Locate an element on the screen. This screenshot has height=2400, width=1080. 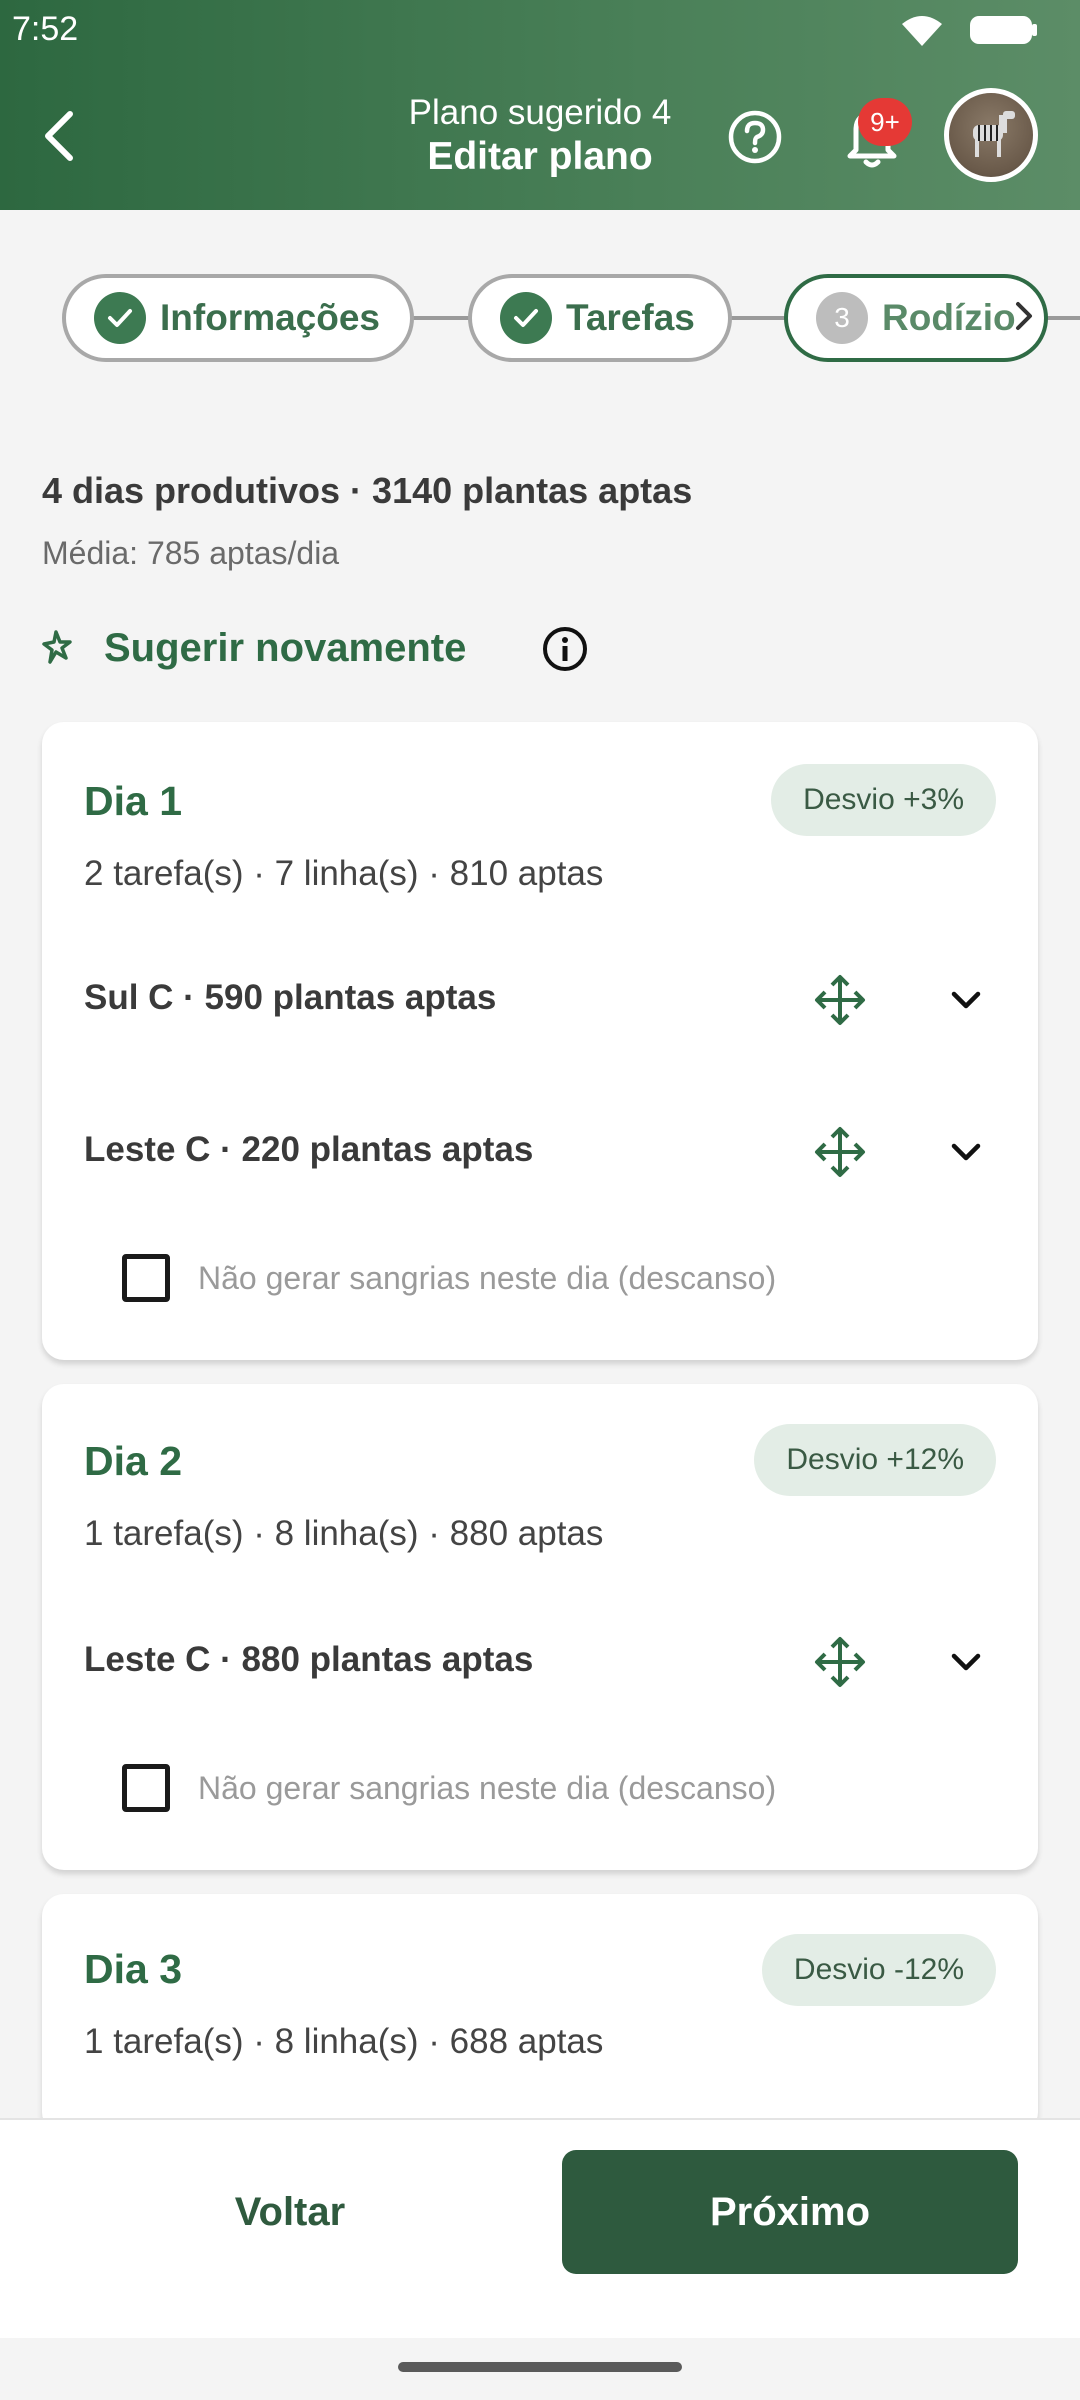
suggest-again-label: Sugerir novamente is located at coordinates (285, 647).